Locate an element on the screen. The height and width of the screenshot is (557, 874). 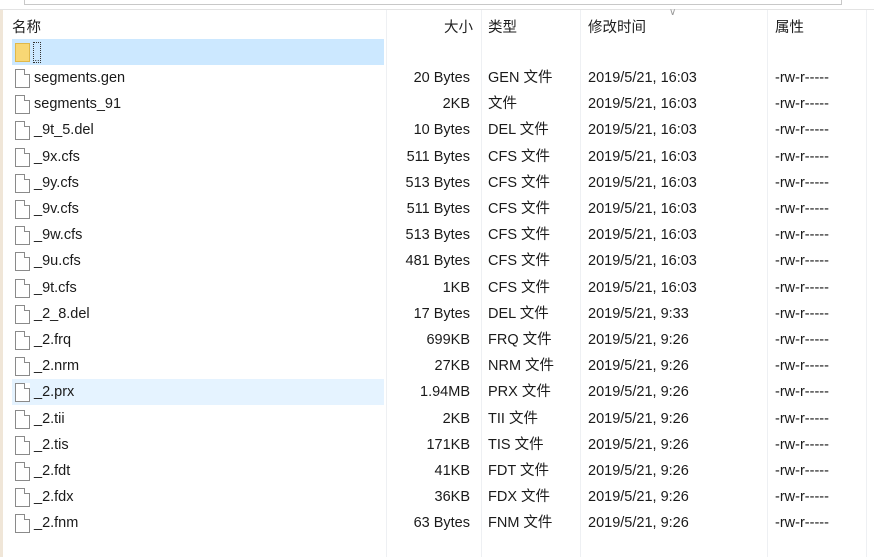
file-row: _2.tii is located at coordinates (198, 419).